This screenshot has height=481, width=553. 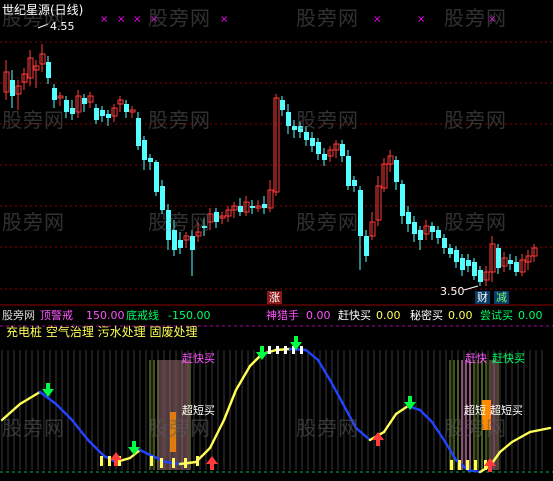 What do you see at coordinates (530, 315) in the screenshot?
I see `try-value: 0.00` at bounding box center [530, 315].